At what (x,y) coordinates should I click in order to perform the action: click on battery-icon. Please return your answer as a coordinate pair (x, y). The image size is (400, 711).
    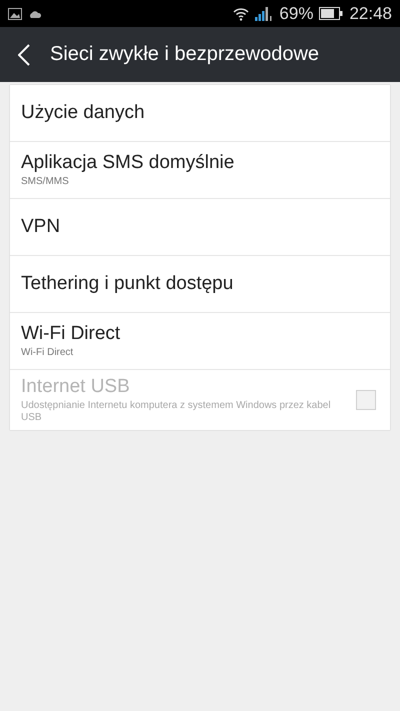
    Looking at the image, I should click on (331, 13).